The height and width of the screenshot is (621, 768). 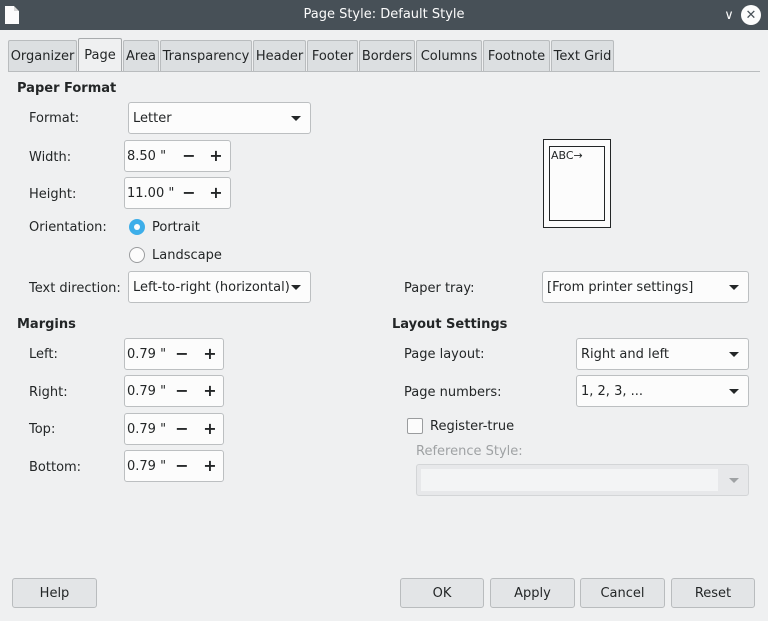 I want to click on page-numbers-label: Page numbers:, so click(x=453, y=392).